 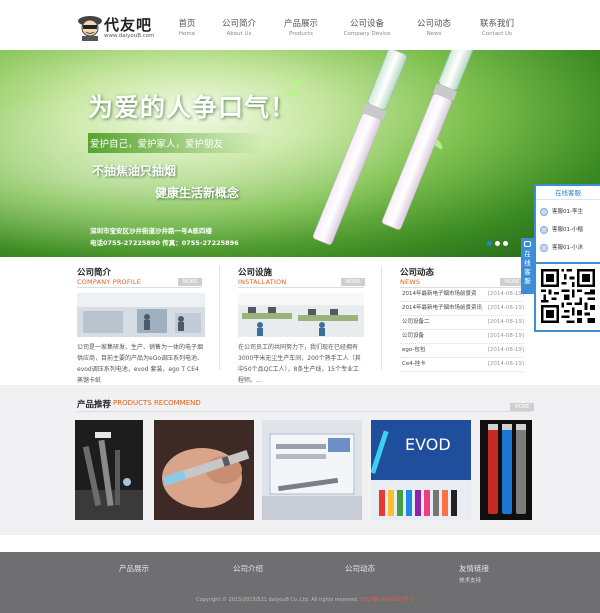 I want to click on nav-news-label: 公司动态, so click(x=433, y=24).